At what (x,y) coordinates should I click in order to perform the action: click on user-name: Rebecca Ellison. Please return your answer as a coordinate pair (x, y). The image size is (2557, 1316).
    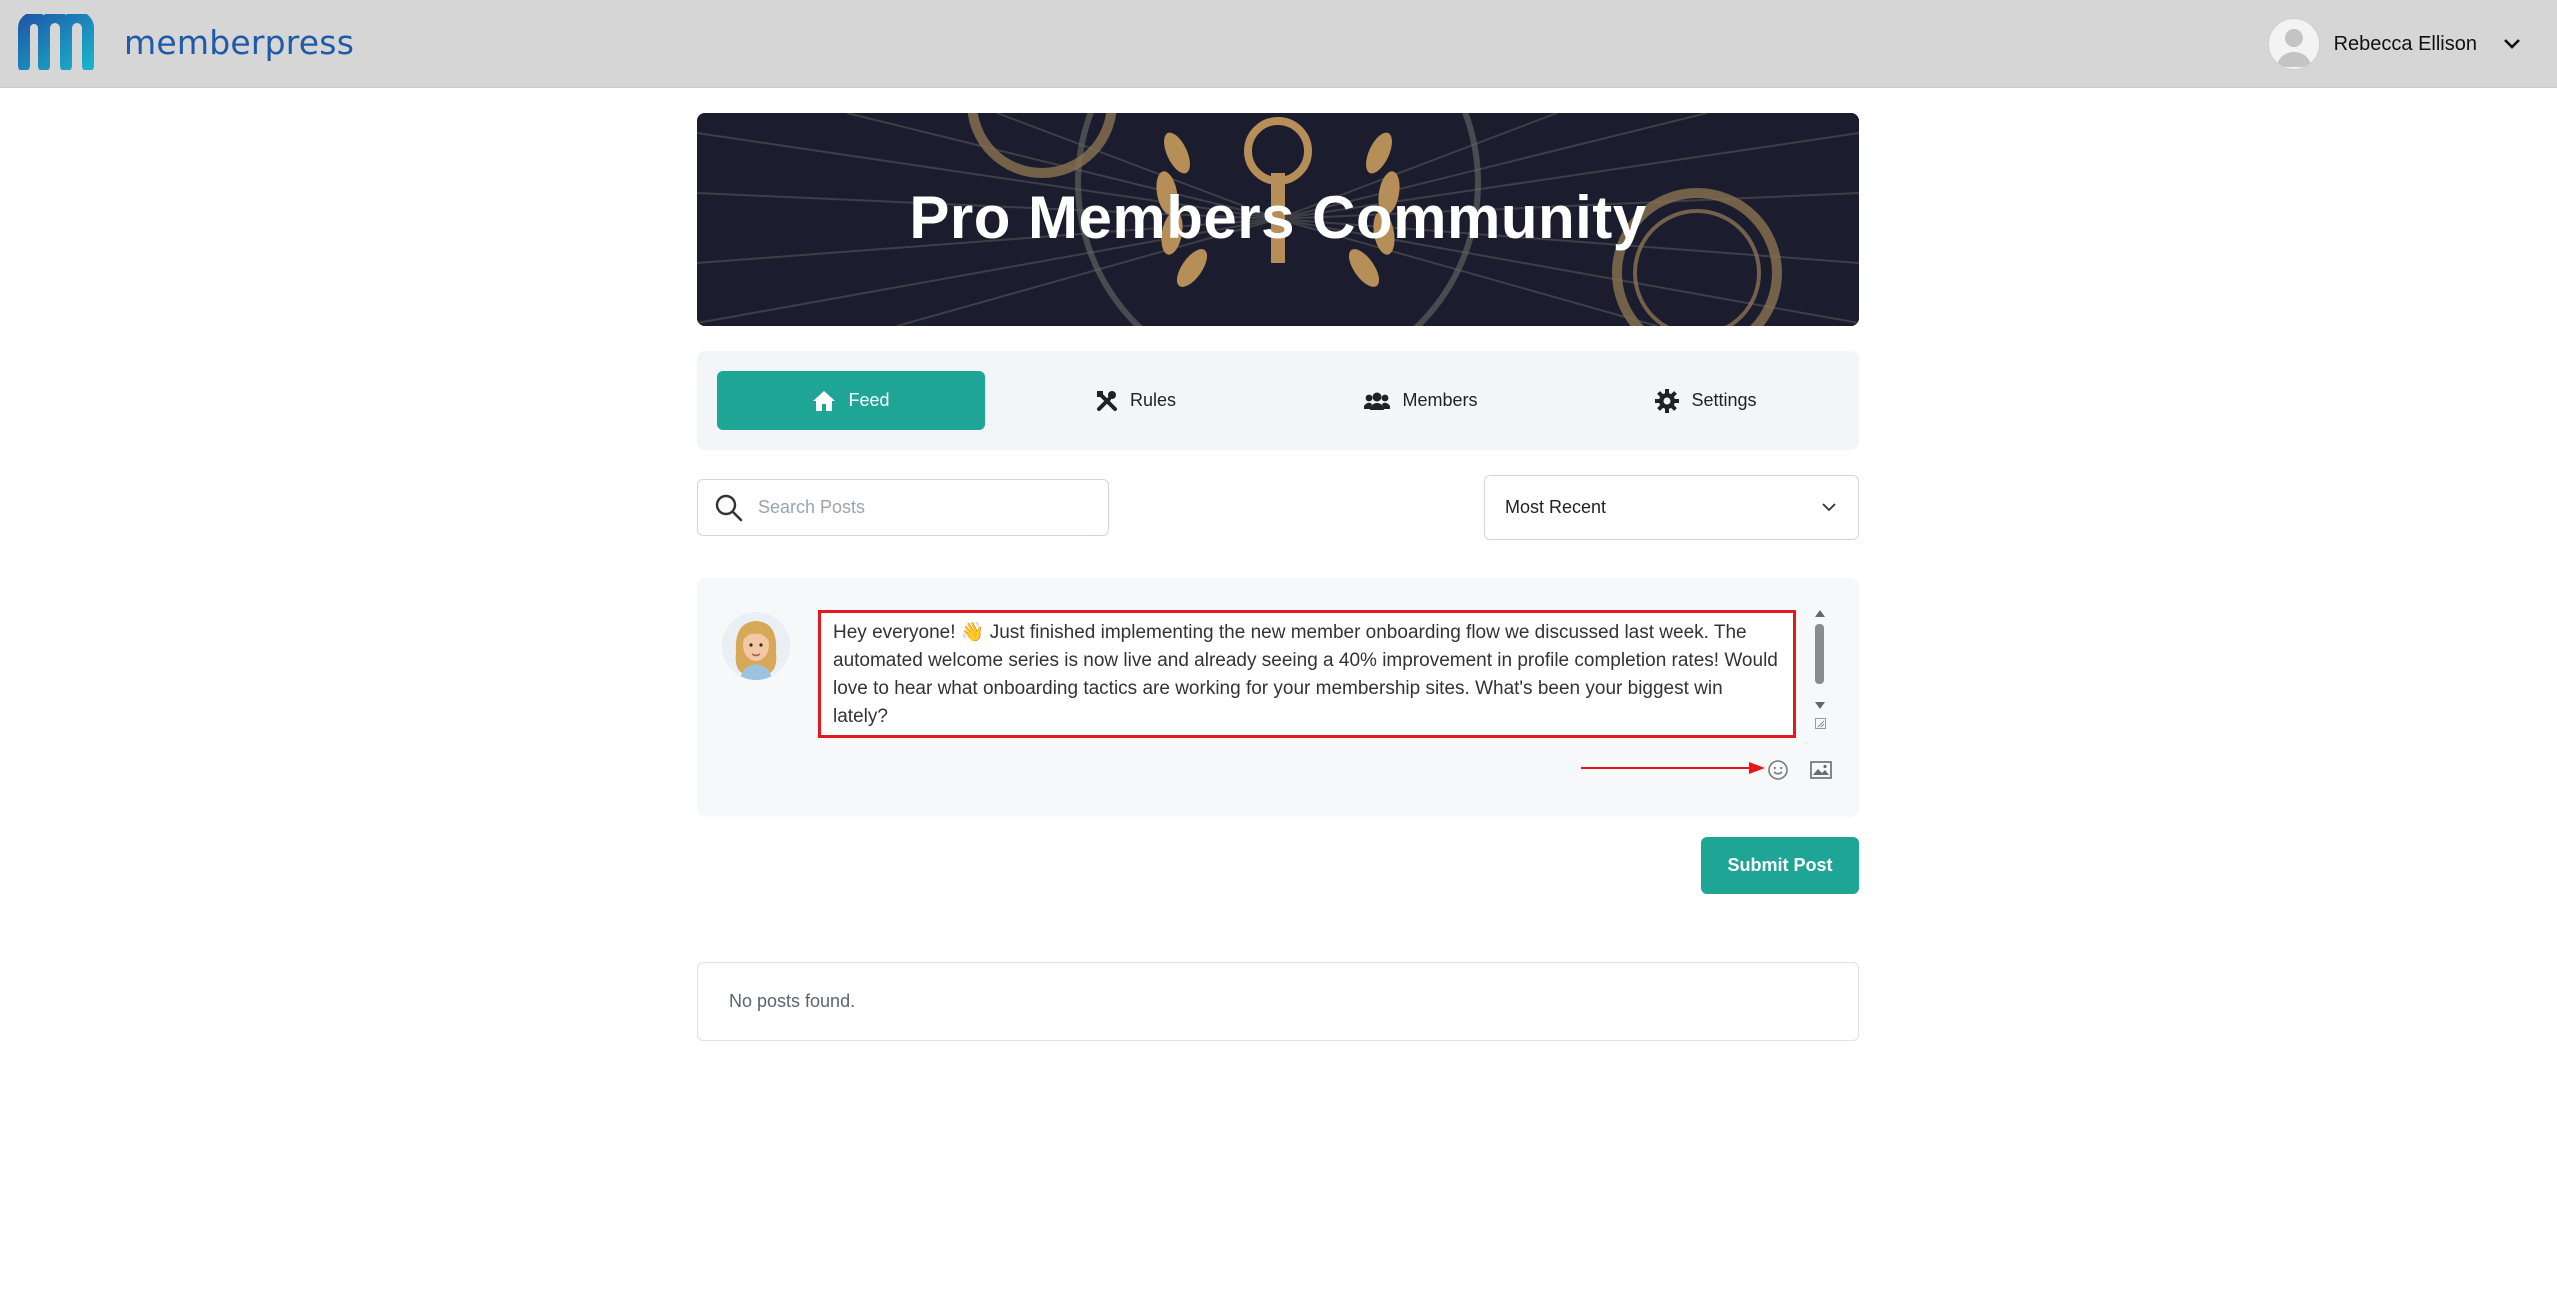
    Looking at the image, I should click on (2405, 43).